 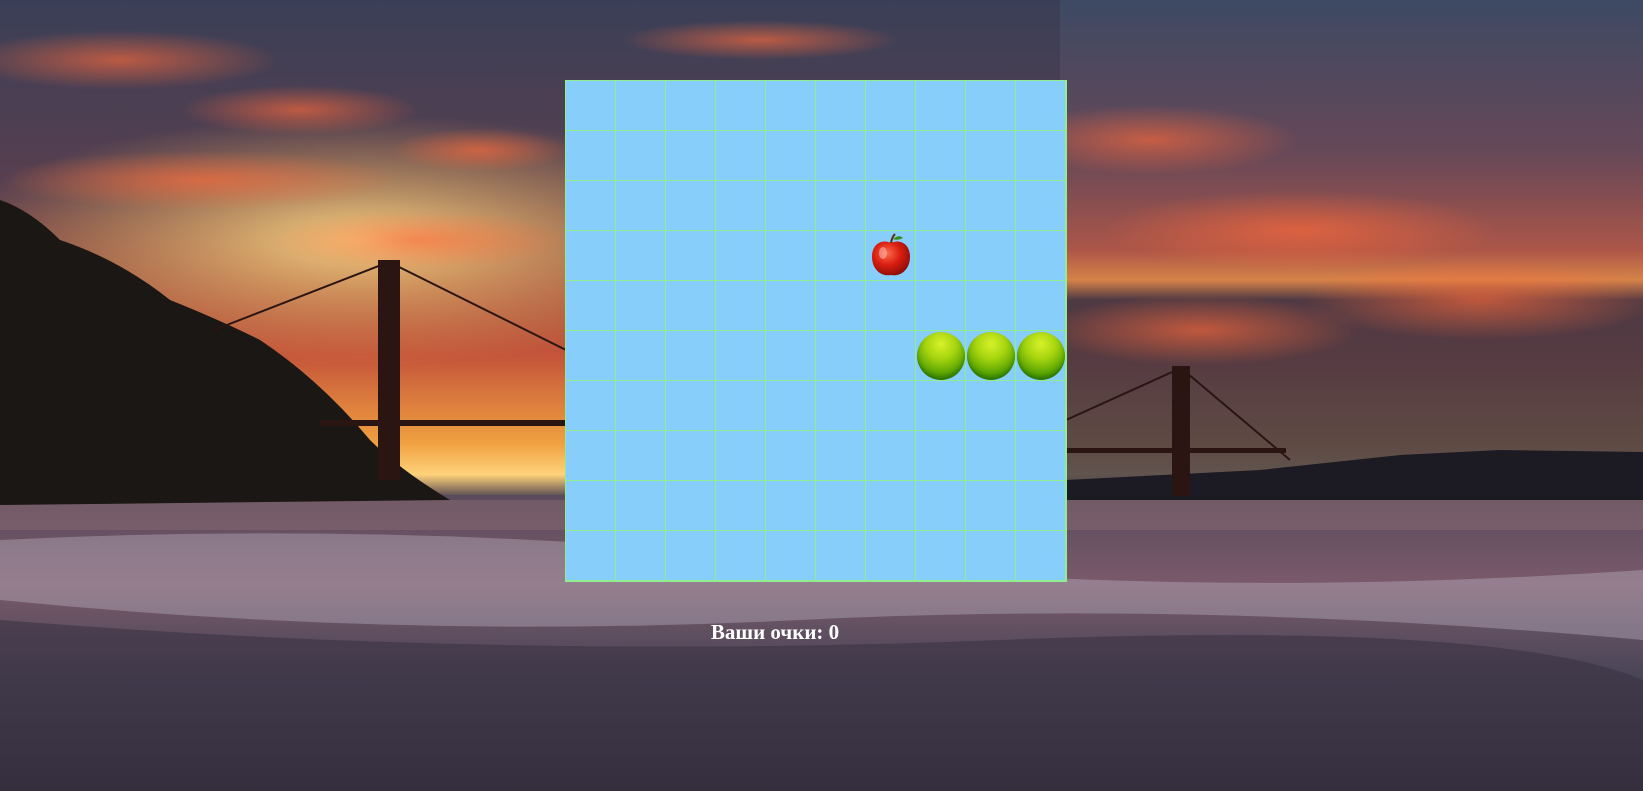 I want to click on apple-icon, so click(x=891, y=256).